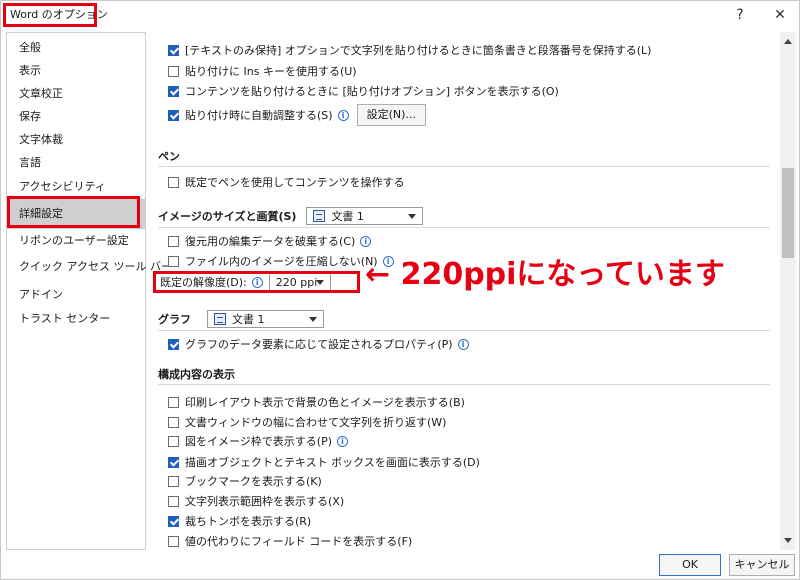  I want to click on section-heading-graph: グラフ 文書 1, so click(241, 319).